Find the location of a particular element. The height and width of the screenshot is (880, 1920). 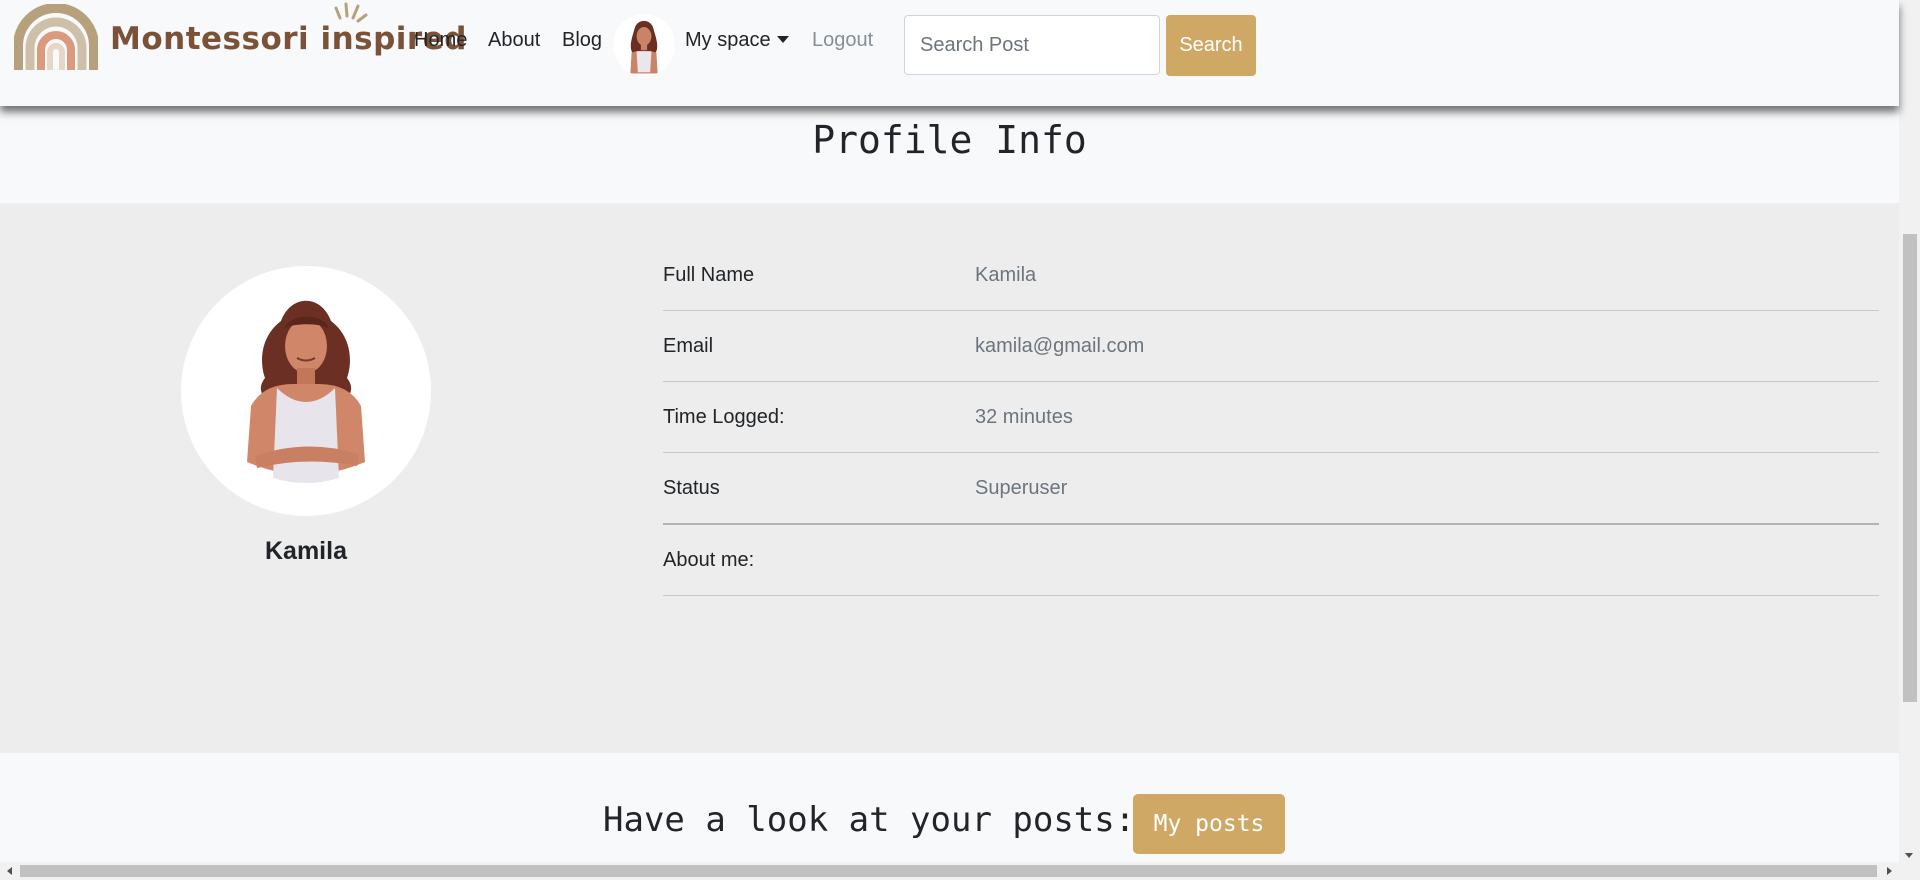

info-row-status: Status Superuser is located at coordinates (1271, 489).